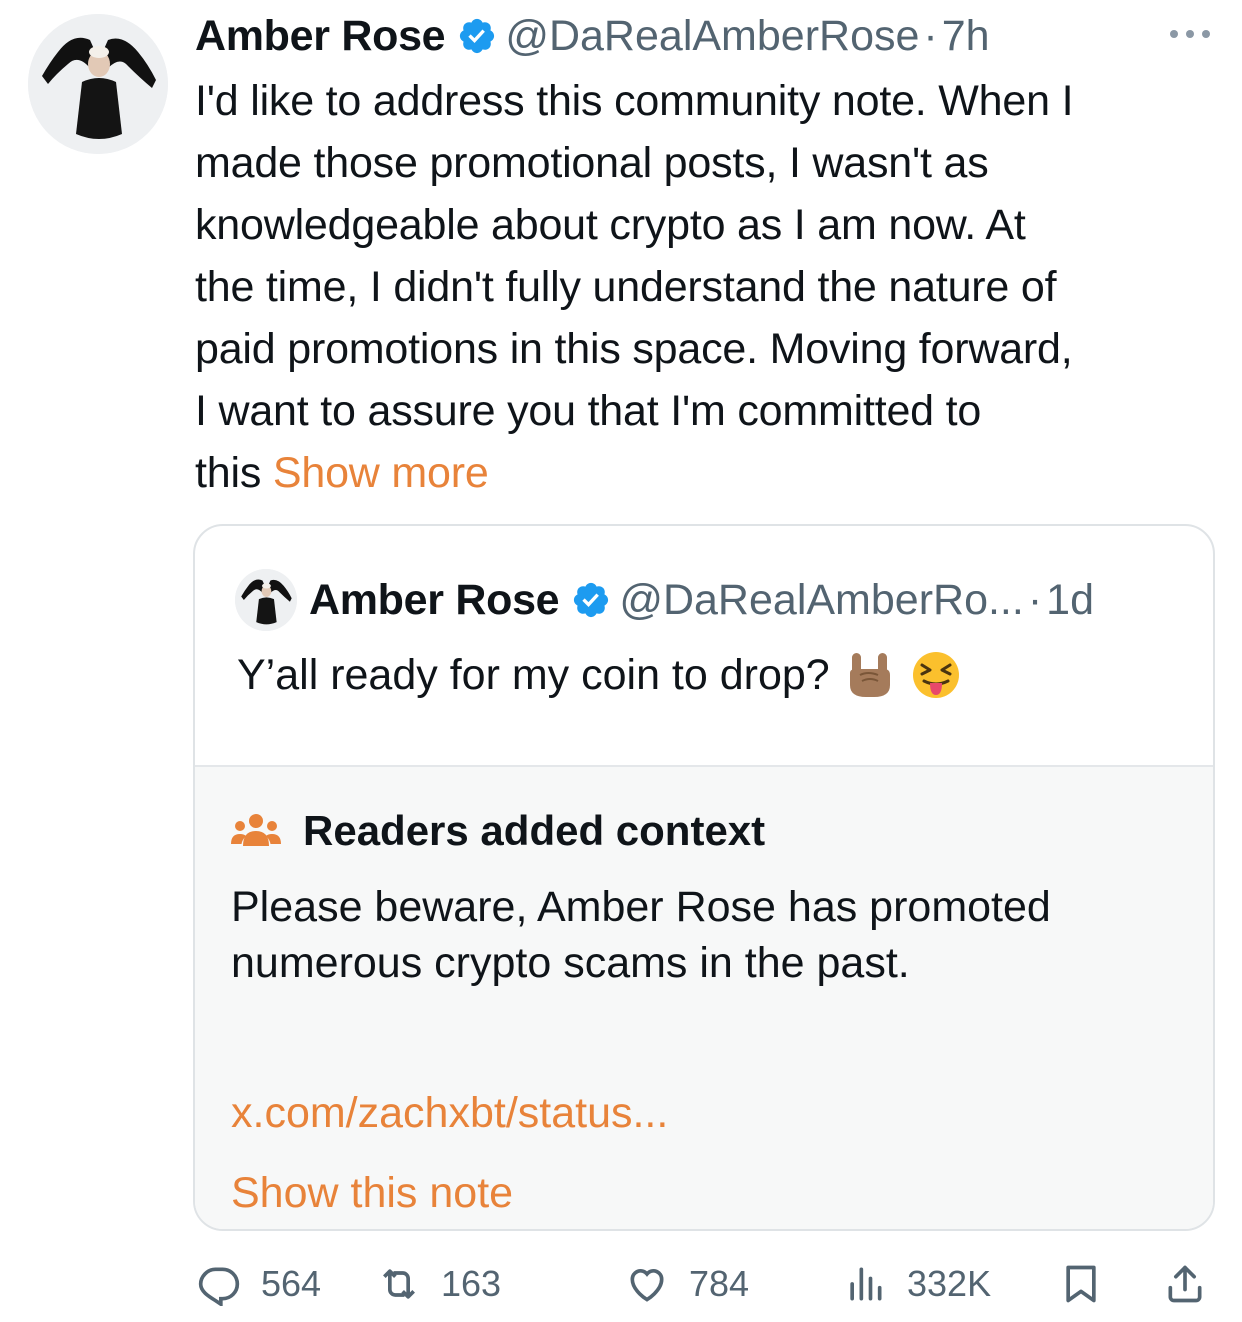 The height and width of the screenshot is (1322, 1242). I want to click on tweet-timestamp: 7h, so click(966, 36).